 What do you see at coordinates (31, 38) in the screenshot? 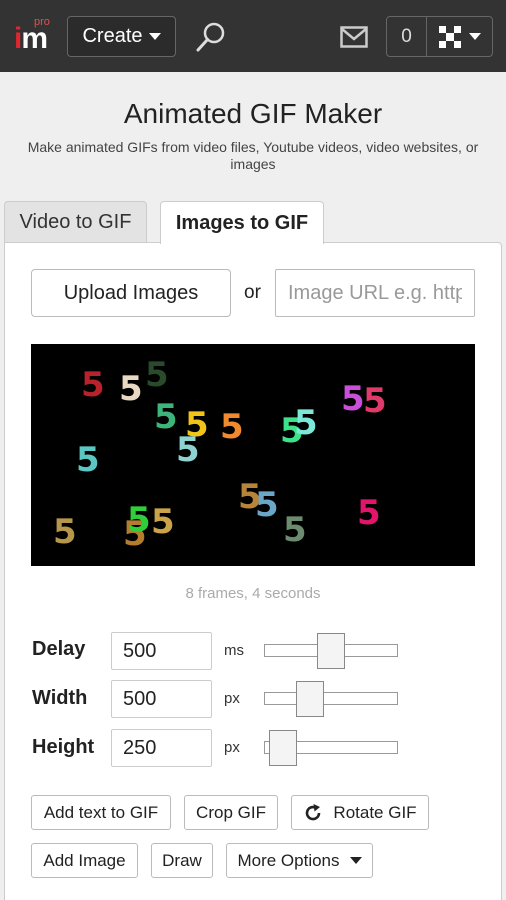
I see `logo-text: im` at bounding box center [31, 38].